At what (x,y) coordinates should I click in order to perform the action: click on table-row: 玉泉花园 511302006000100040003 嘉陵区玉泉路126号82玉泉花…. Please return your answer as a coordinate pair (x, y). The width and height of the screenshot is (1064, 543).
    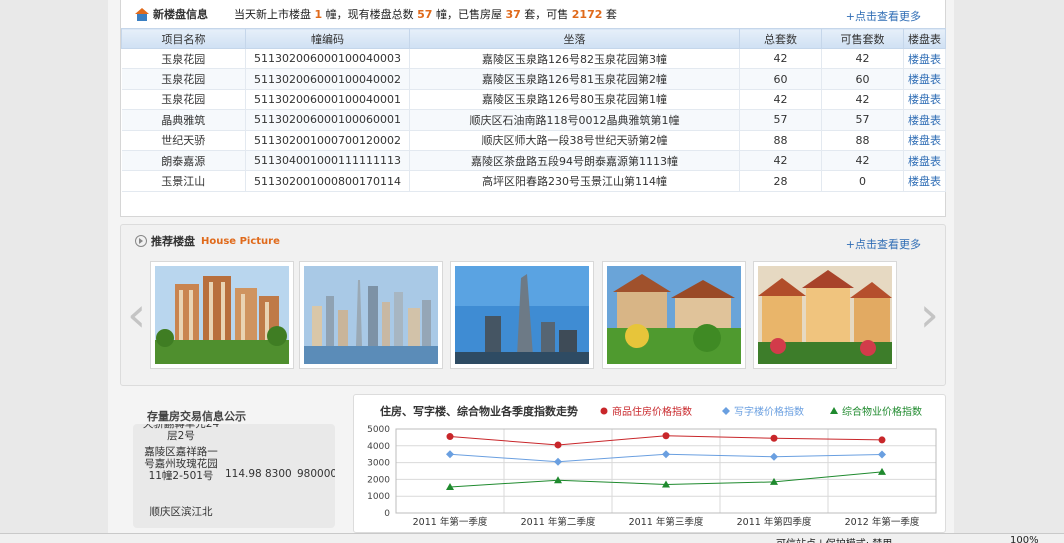
    Looking at the image, I should click on (533, 59).